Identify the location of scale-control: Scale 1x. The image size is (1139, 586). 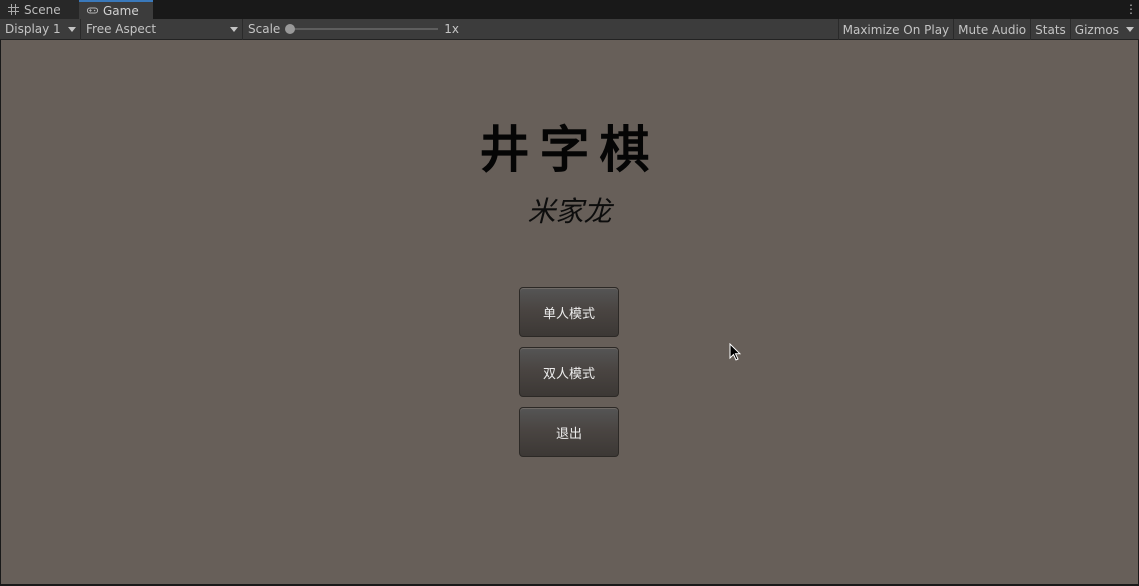
(351, 29).